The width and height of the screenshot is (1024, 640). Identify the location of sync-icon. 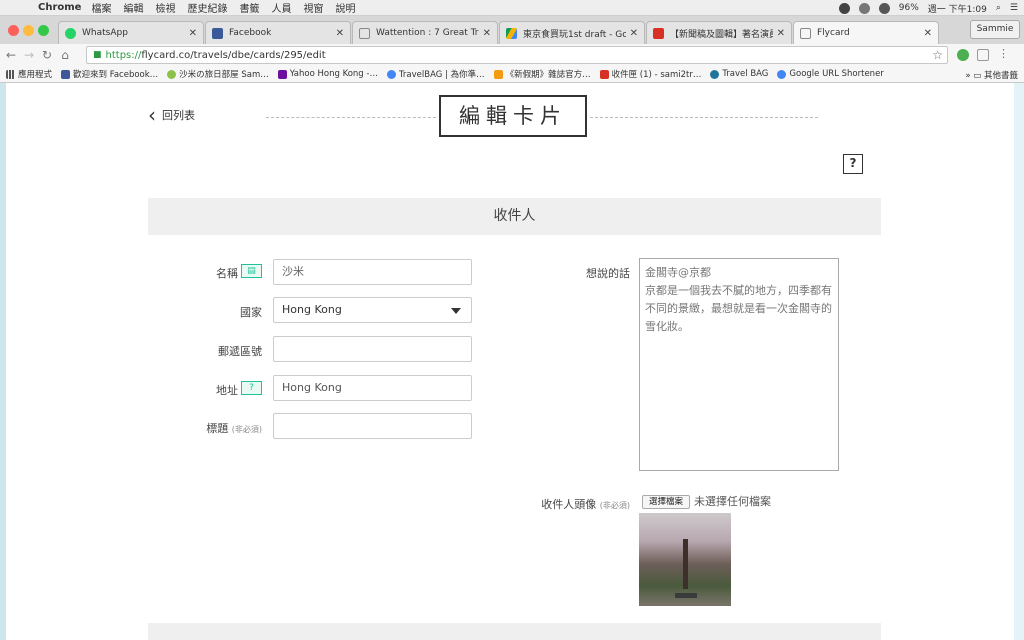
(864, 8).